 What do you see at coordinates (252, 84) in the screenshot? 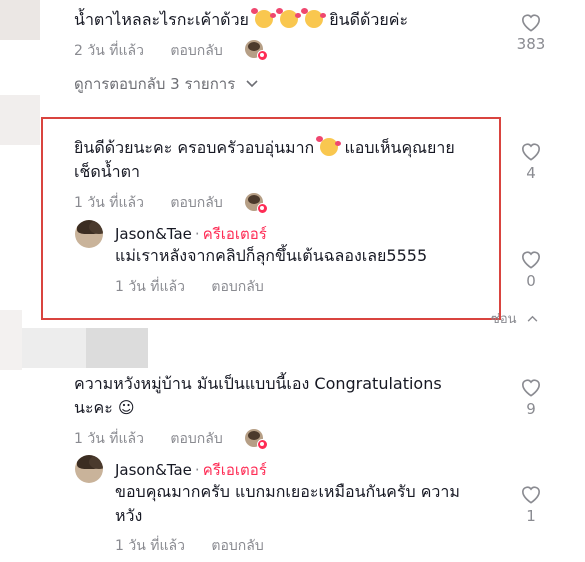
I see `chevron-down-icon` at bounding box center [252, 84].